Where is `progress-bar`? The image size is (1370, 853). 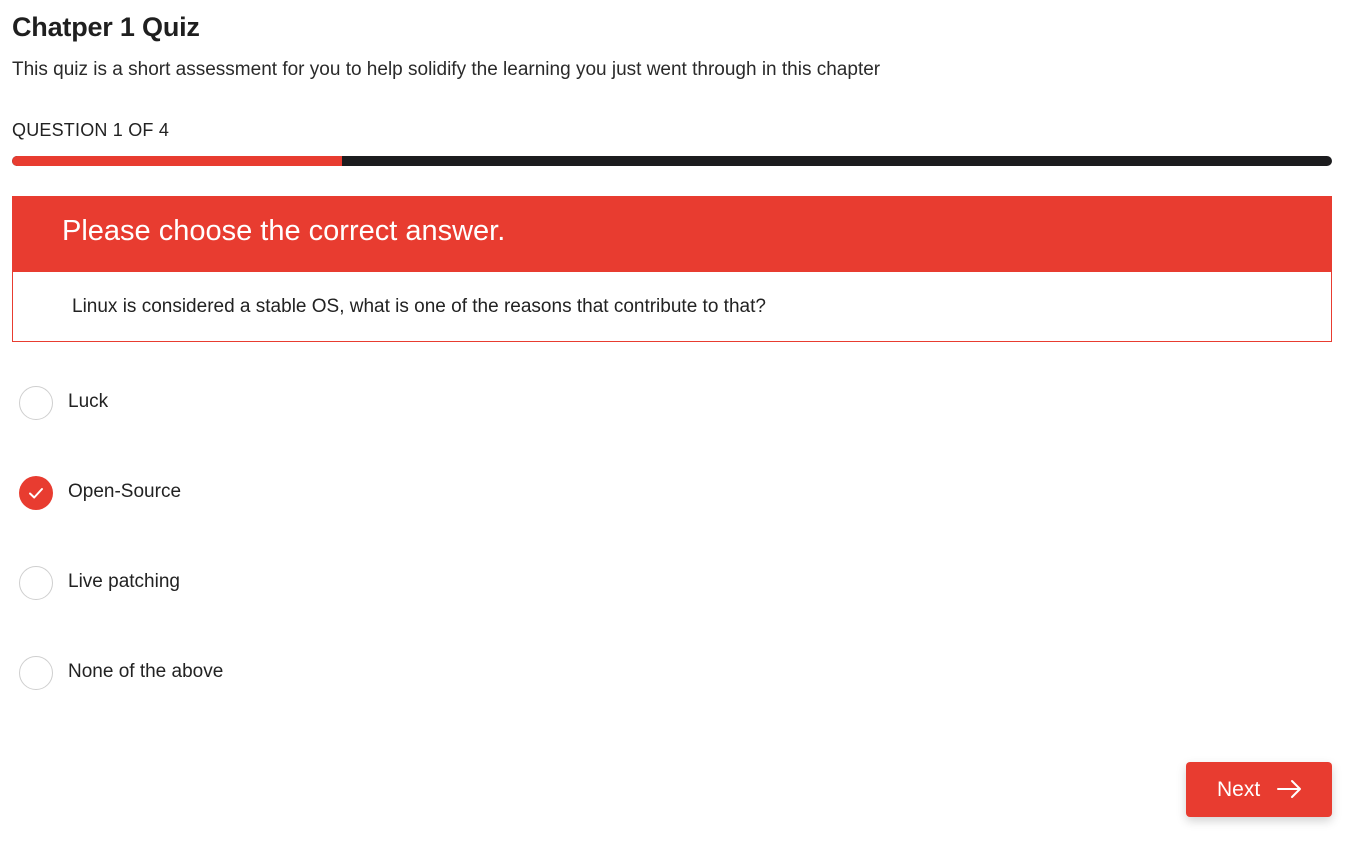 progress-bar is located at coordinates (672, 161).